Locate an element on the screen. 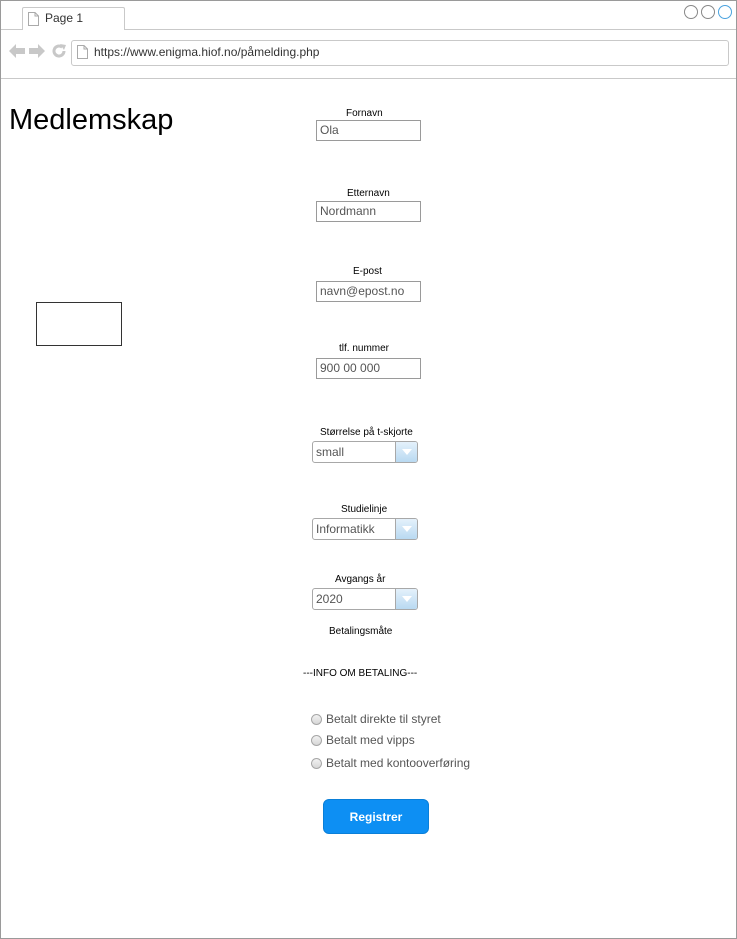 The height and width of the screenshot is (939, 737). browser-toolbar: https://www.enigma.hiof.no/påmelding.php is located at coordinates (368, 54).